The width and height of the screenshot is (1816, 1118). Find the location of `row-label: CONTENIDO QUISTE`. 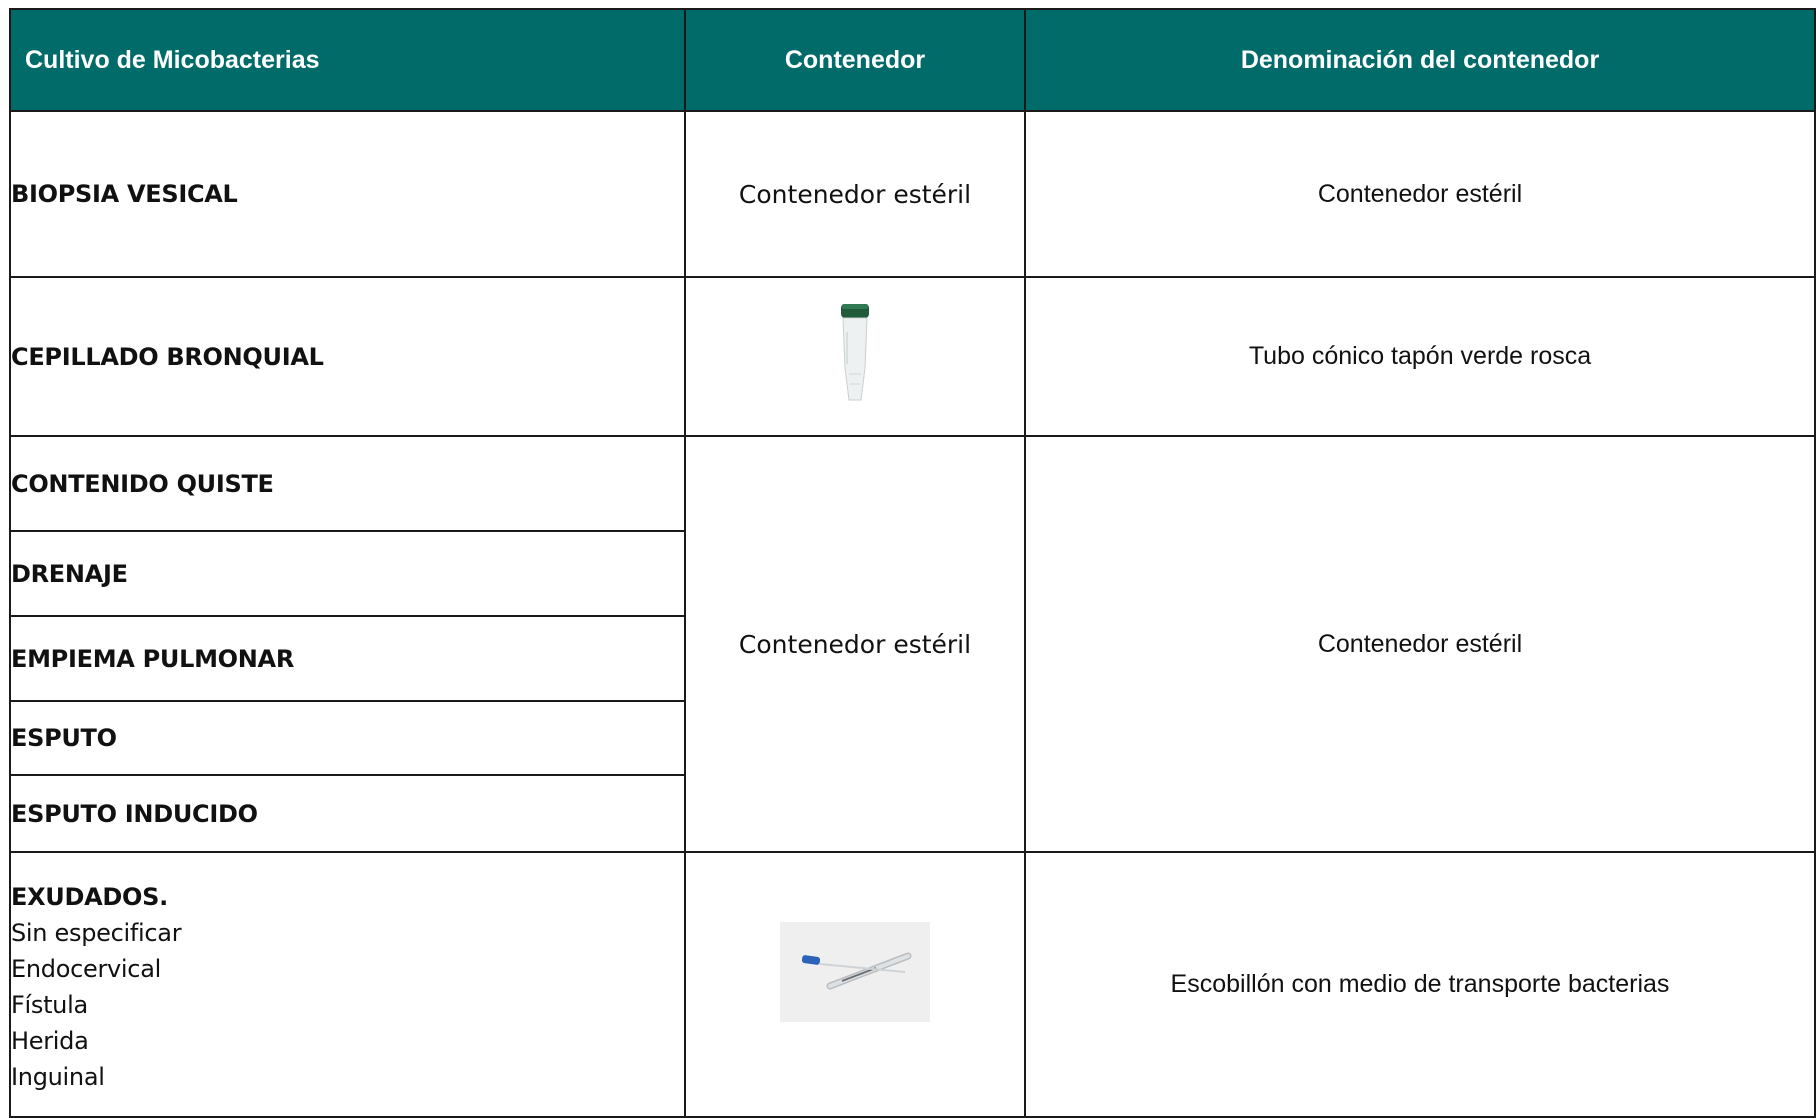

row-label: CONTENIDO QUISTE is located at coordinates (347, 483).